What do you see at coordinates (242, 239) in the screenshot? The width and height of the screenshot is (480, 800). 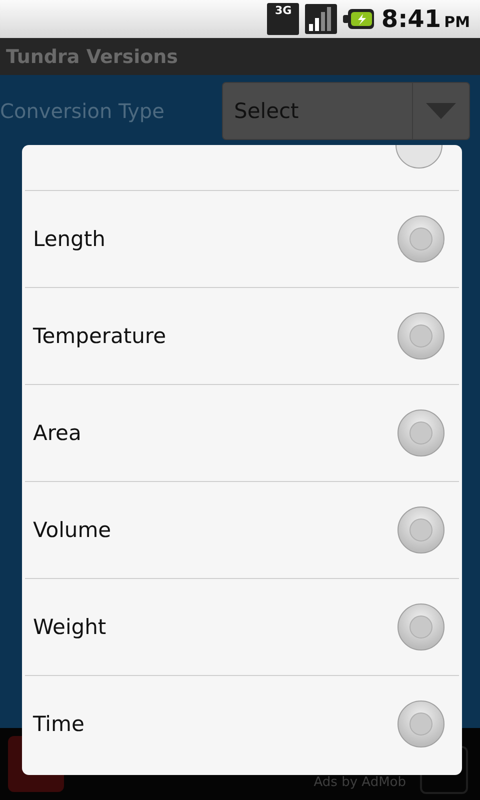 I see `list-item: Length` at bounding box center [242, 239].